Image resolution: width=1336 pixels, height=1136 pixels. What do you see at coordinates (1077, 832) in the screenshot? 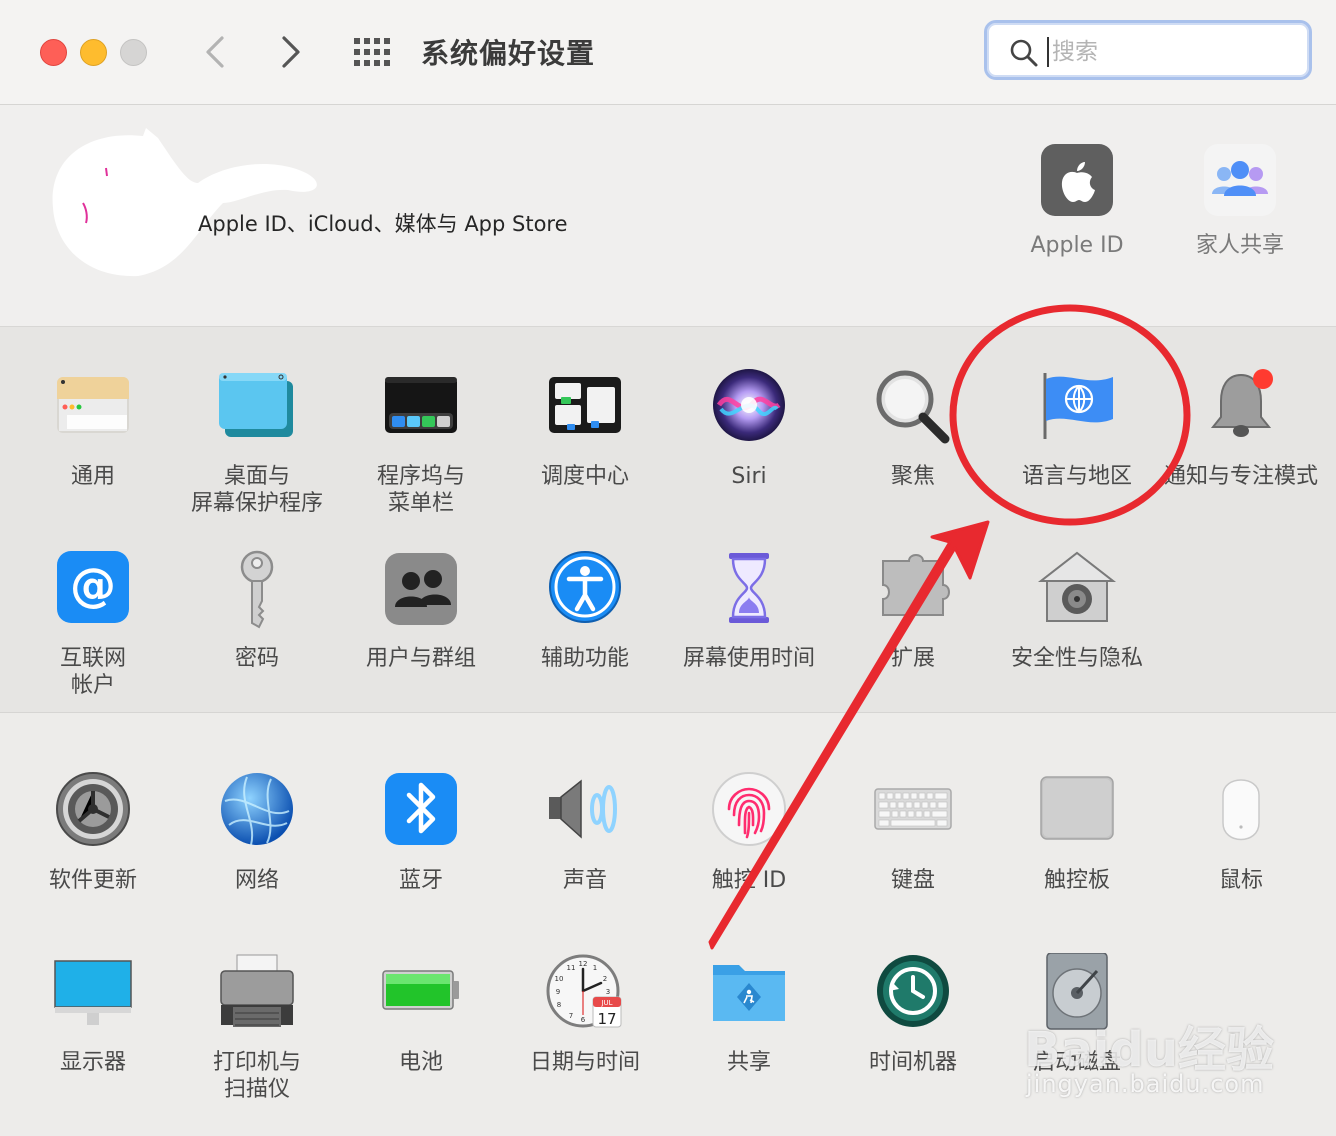
I see `pane-trackpad: 触控板` at bounding box center [1077, 832].